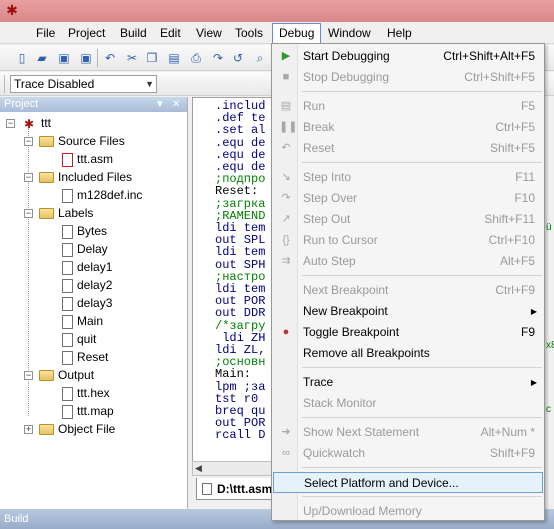 This screenshot has width=554, height=529. What do you see at coordinates (198, 468) in the screenshot?
I see `scroll-left-icon: ◀` at bounding box center [198, 468].